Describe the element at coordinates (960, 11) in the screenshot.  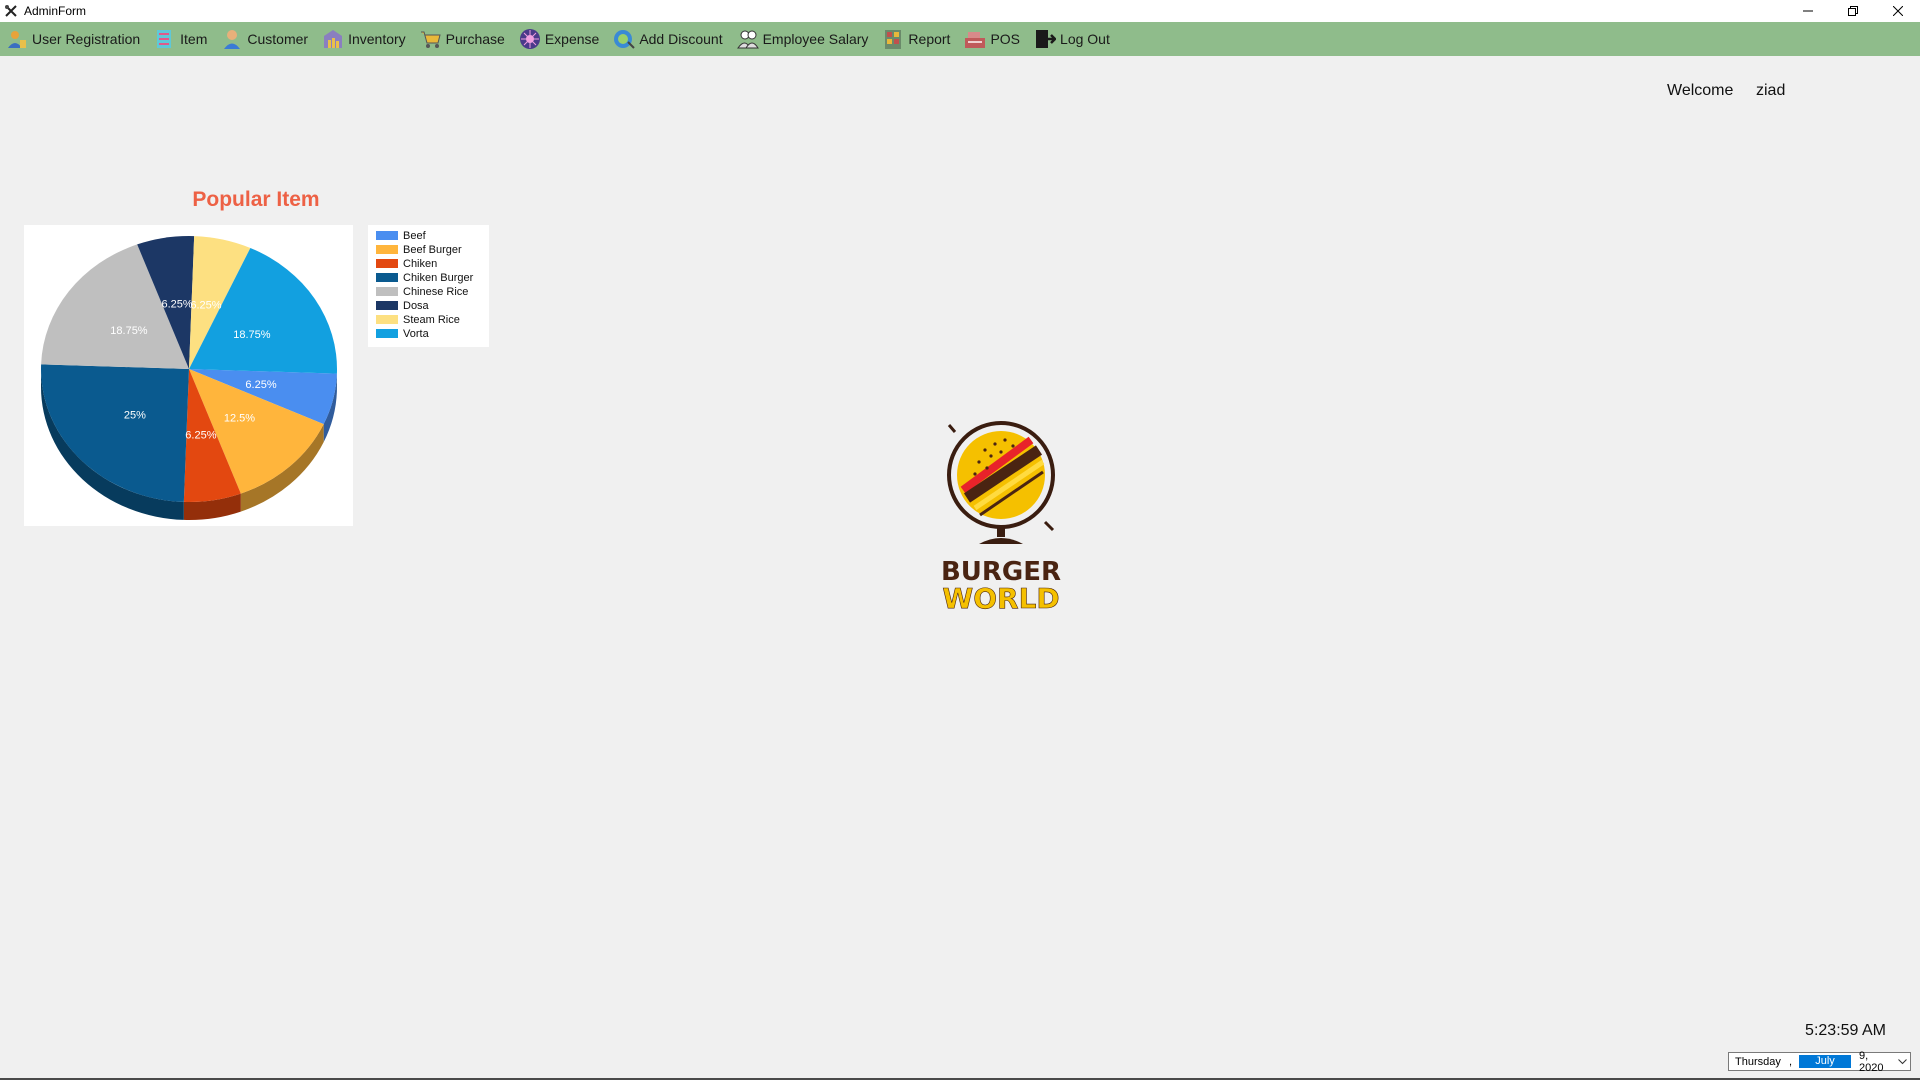
I see `title-bar: AdminForm` at that location.